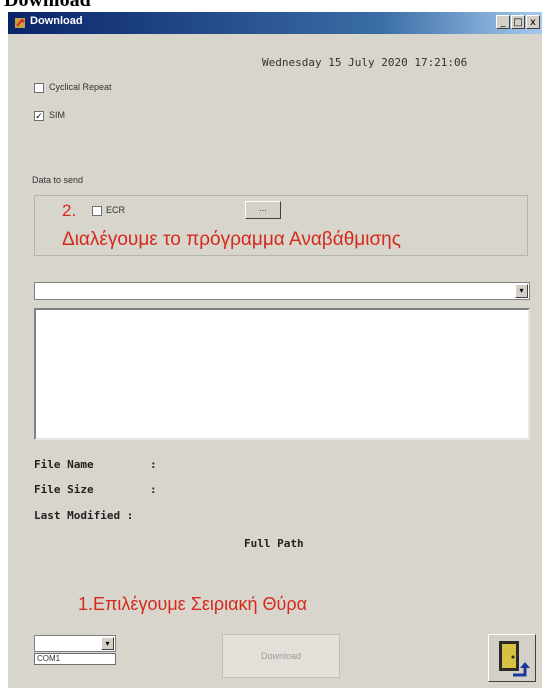 The image size is (542, 688). I want to click on datetime-display: Wednesday 15 July 2020 17:21:06, so click(365, 62).